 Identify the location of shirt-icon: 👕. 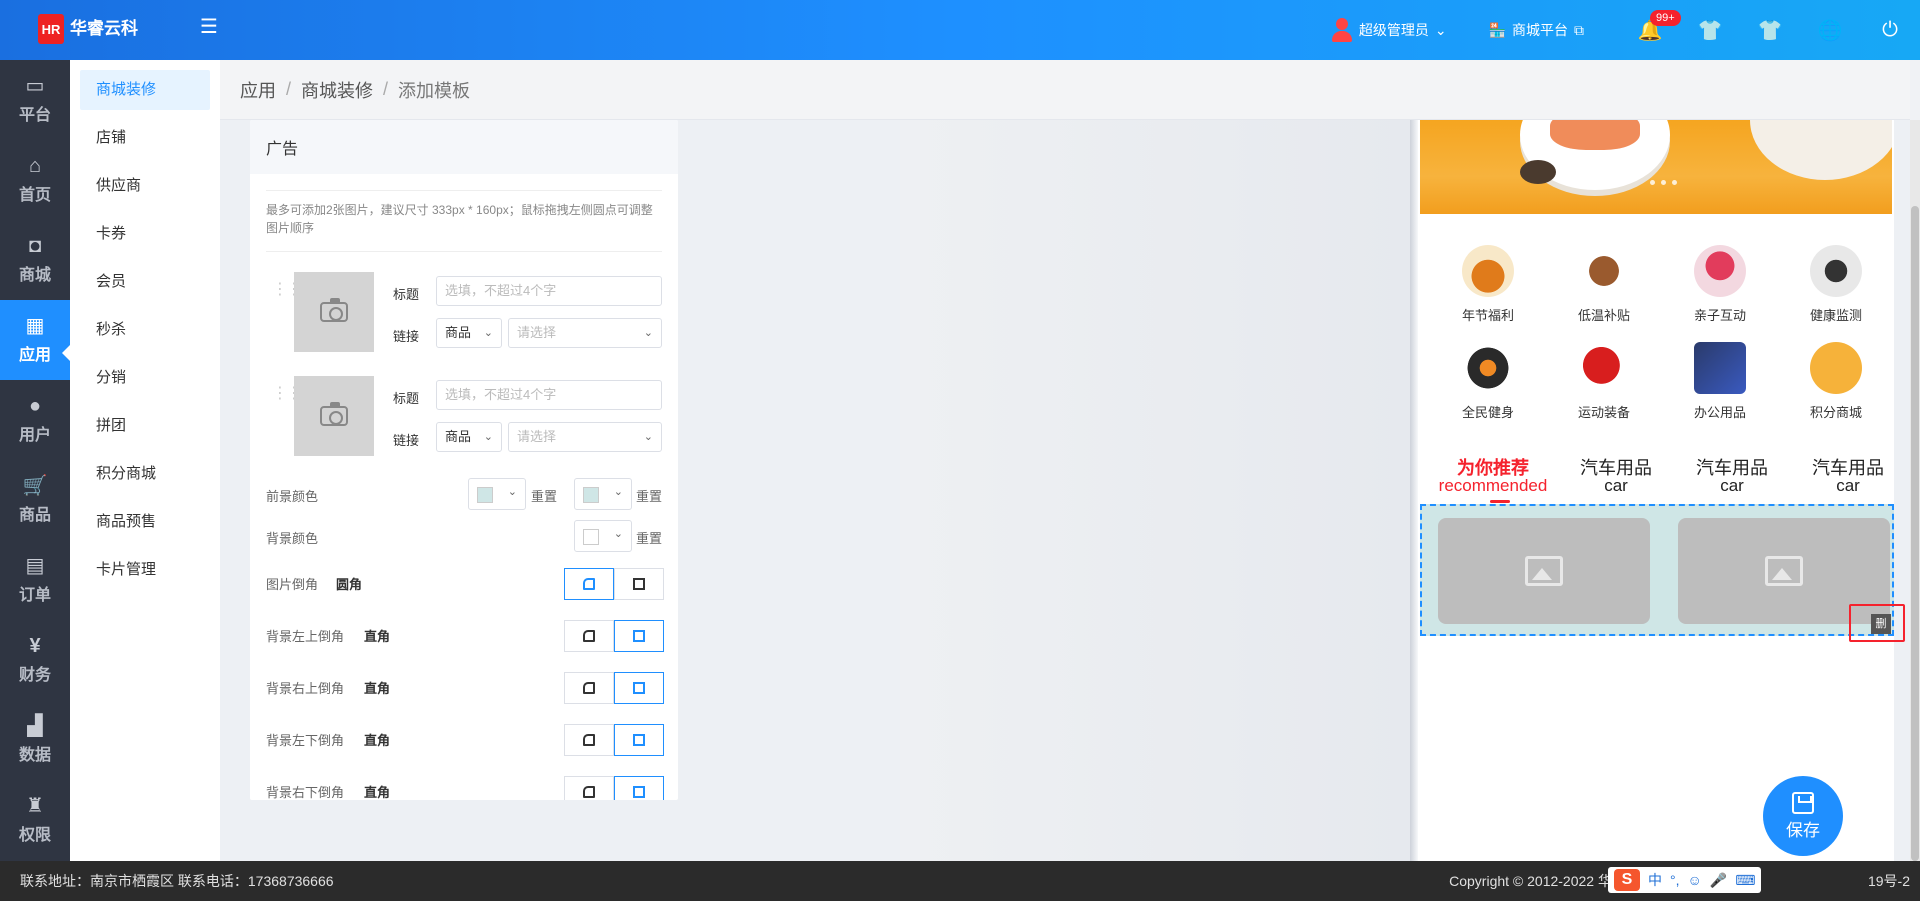
(1710, 30).